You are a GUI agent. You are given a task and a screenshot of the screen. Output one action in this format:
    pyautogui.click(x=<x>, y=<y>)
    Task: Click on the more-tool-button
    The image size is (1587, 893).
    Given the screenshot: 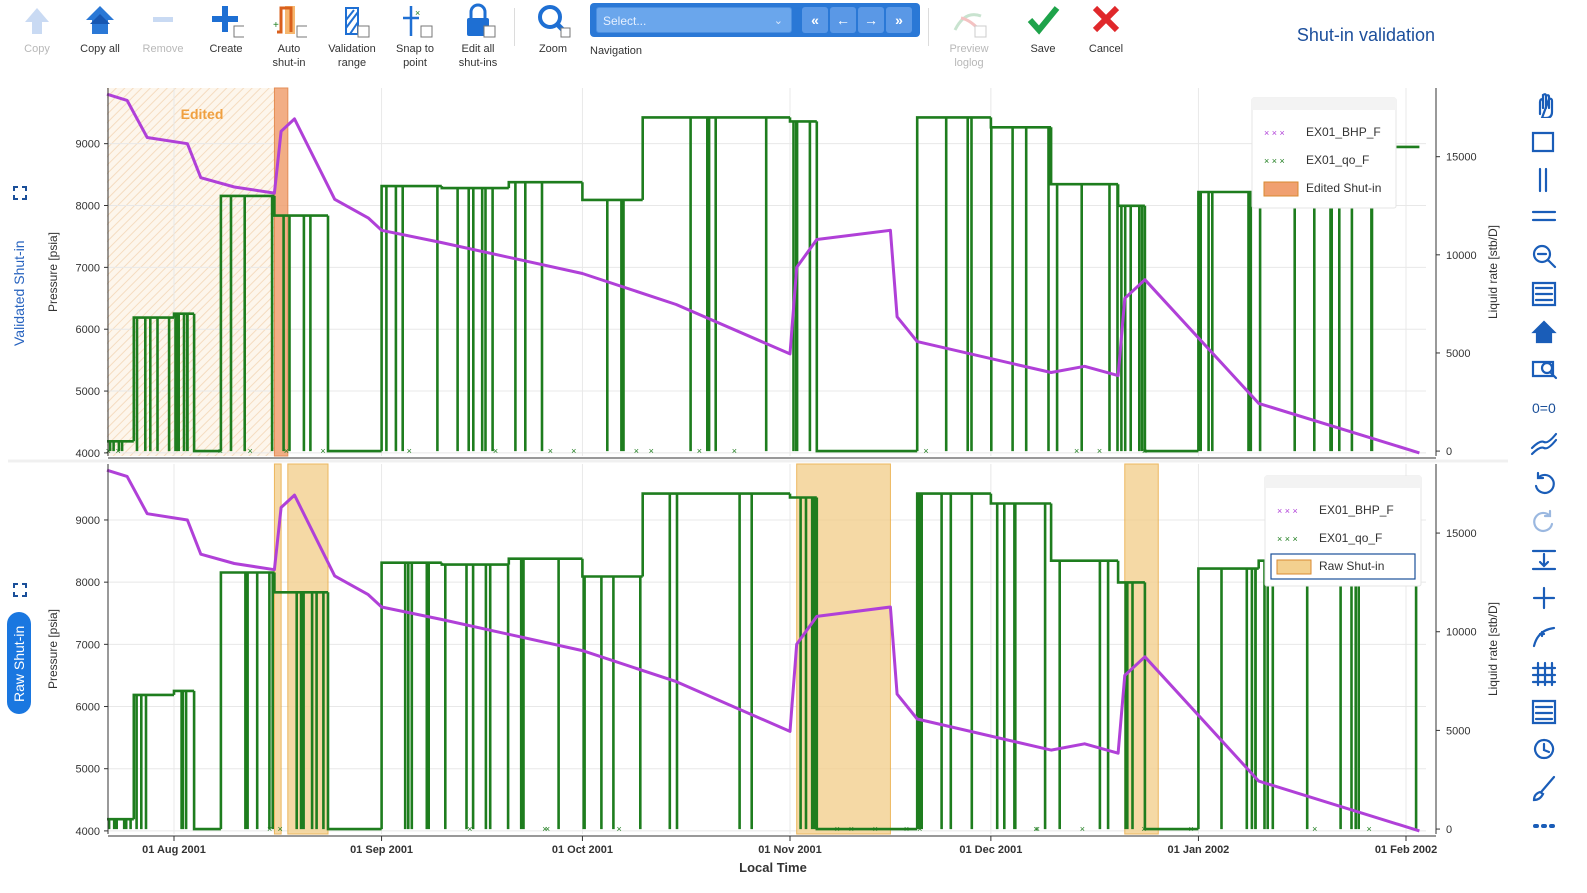 What is the action you would take?
    pyautogui.click(x=1542, y=827)
    